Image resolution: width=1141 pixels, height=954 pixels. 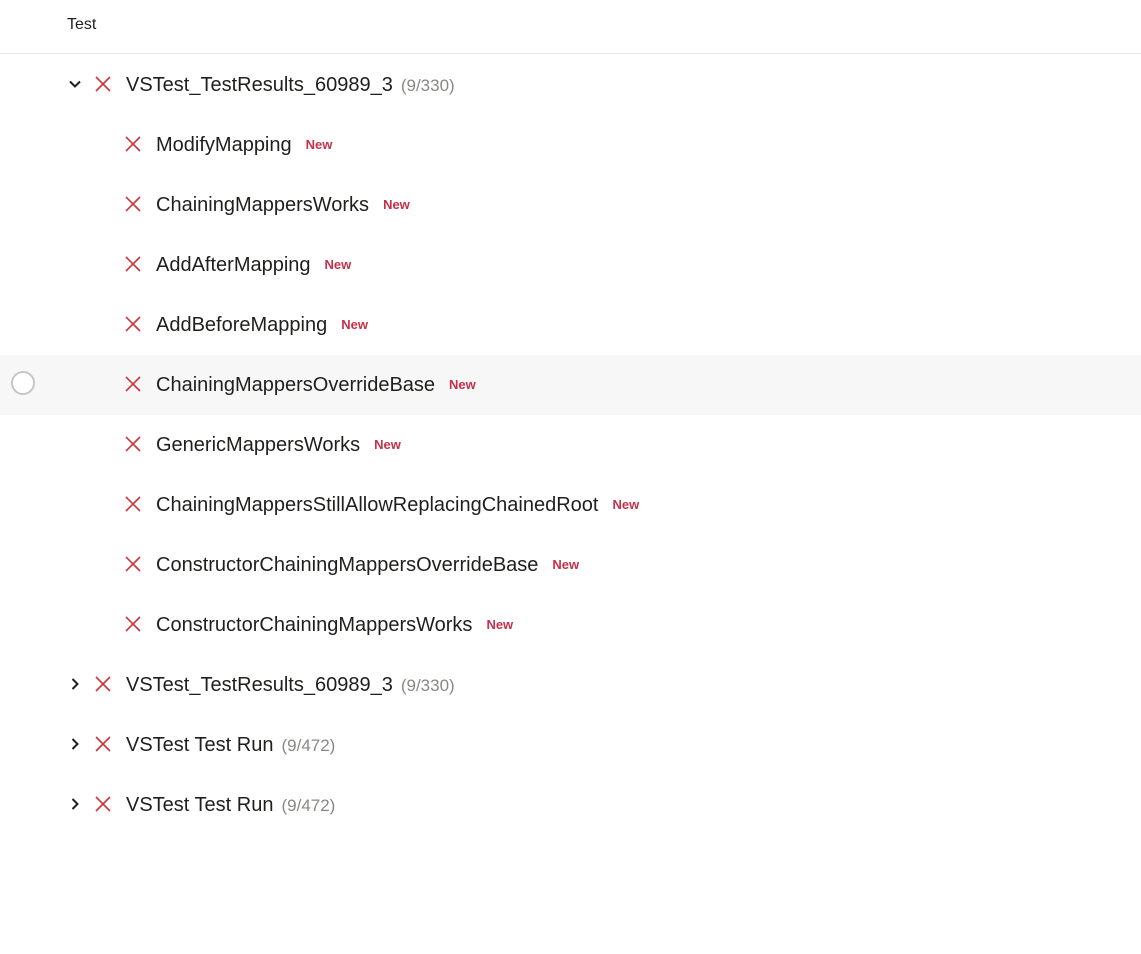 What do you see at coordinates (296, 385) in the screenshot?
I see `test-name: ChainingMappersOverrideBase` at bounding box center [296, 385].